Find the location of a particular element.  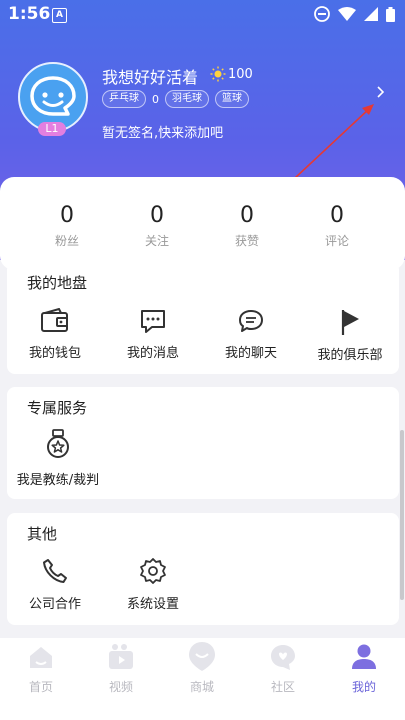

bottom-tab-bar: 首页 视频 商城 社区 我的 is located at coordinates (202, 679).